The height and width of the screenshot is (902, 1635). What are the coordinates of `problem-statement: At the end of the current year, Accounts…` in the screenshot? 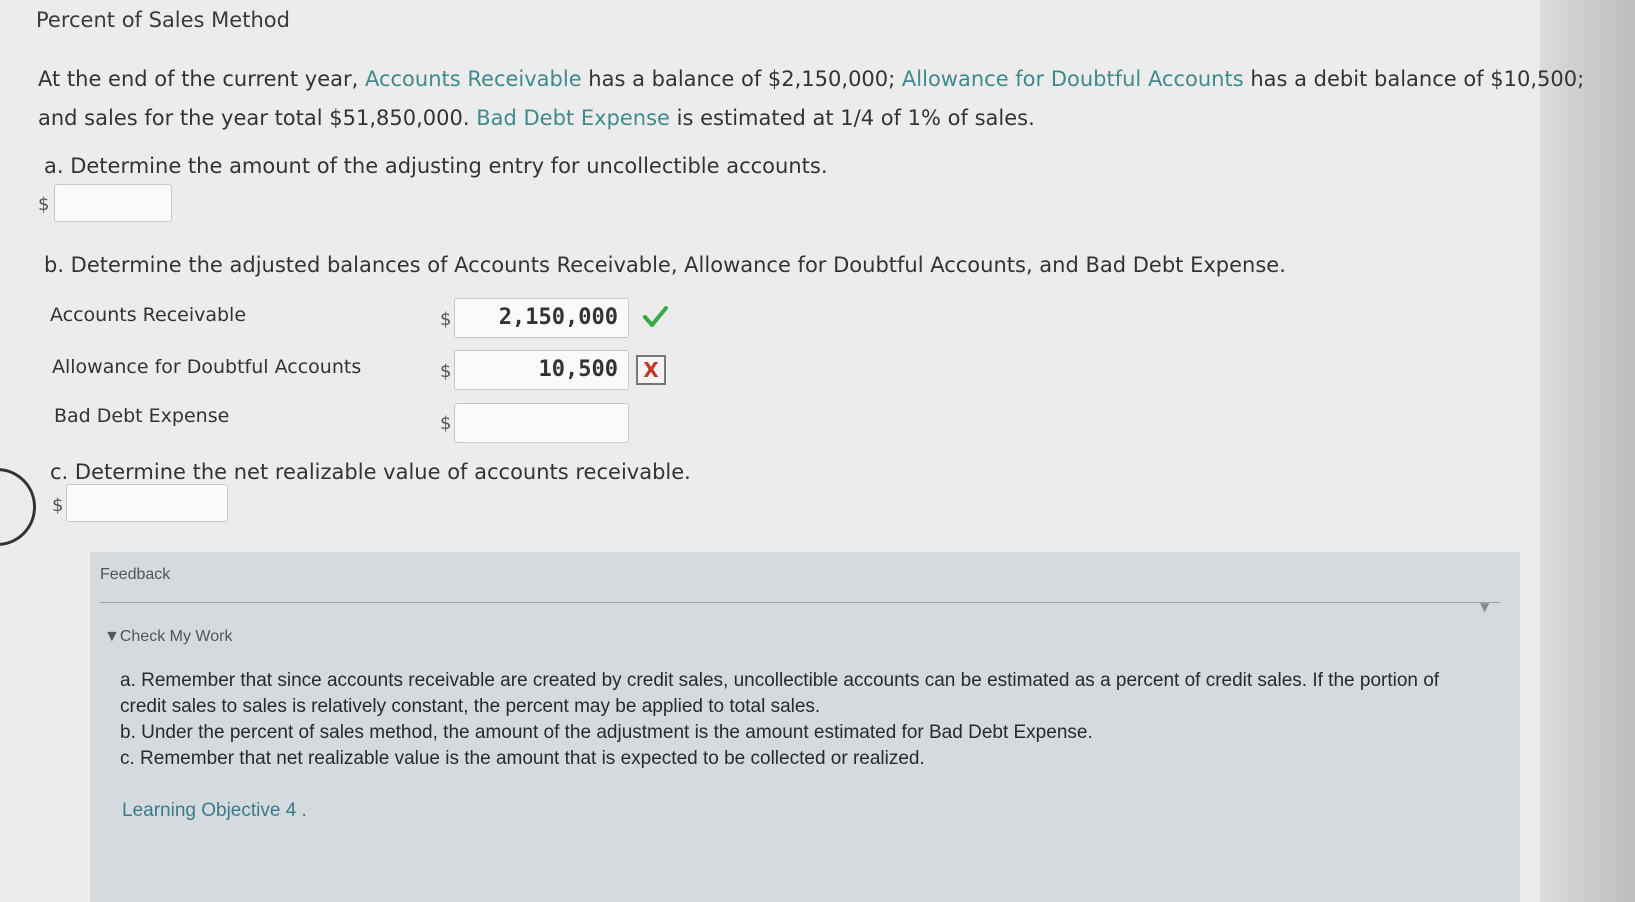 It's located at (818, 99).